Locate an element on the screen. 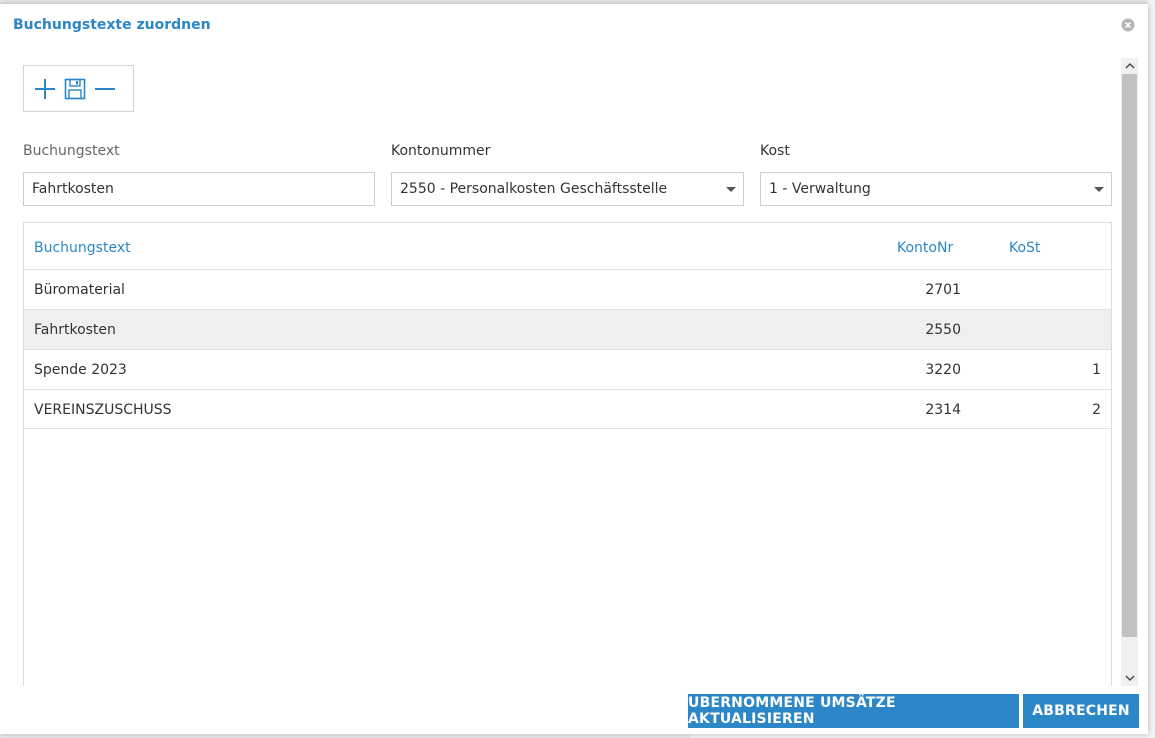 Image resolution: width=1155 pixels, height=738 pixels. add-button is located at coordinates (45, 89).